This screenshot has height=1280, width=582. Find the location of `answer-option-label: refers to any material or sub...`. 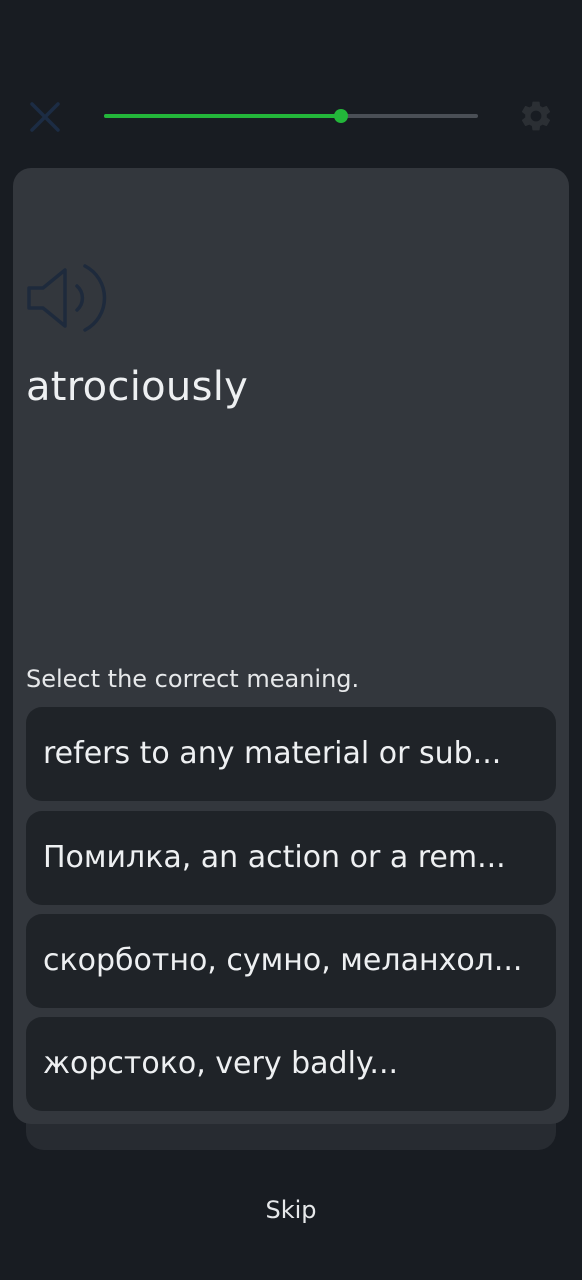

answer-option-label: refers to any material or sub... is located at coordinates (272, 753).